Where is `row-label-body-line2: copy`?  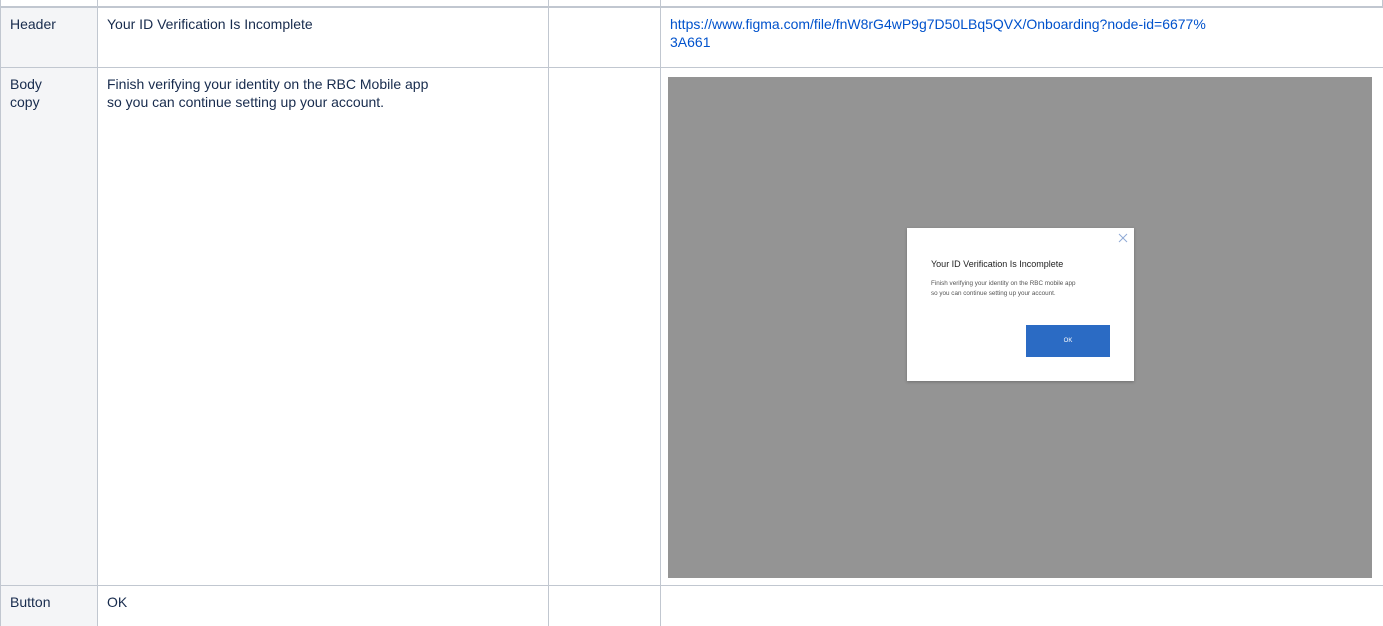
row-label-body-line2: copy is located at coordinates (25, 102).